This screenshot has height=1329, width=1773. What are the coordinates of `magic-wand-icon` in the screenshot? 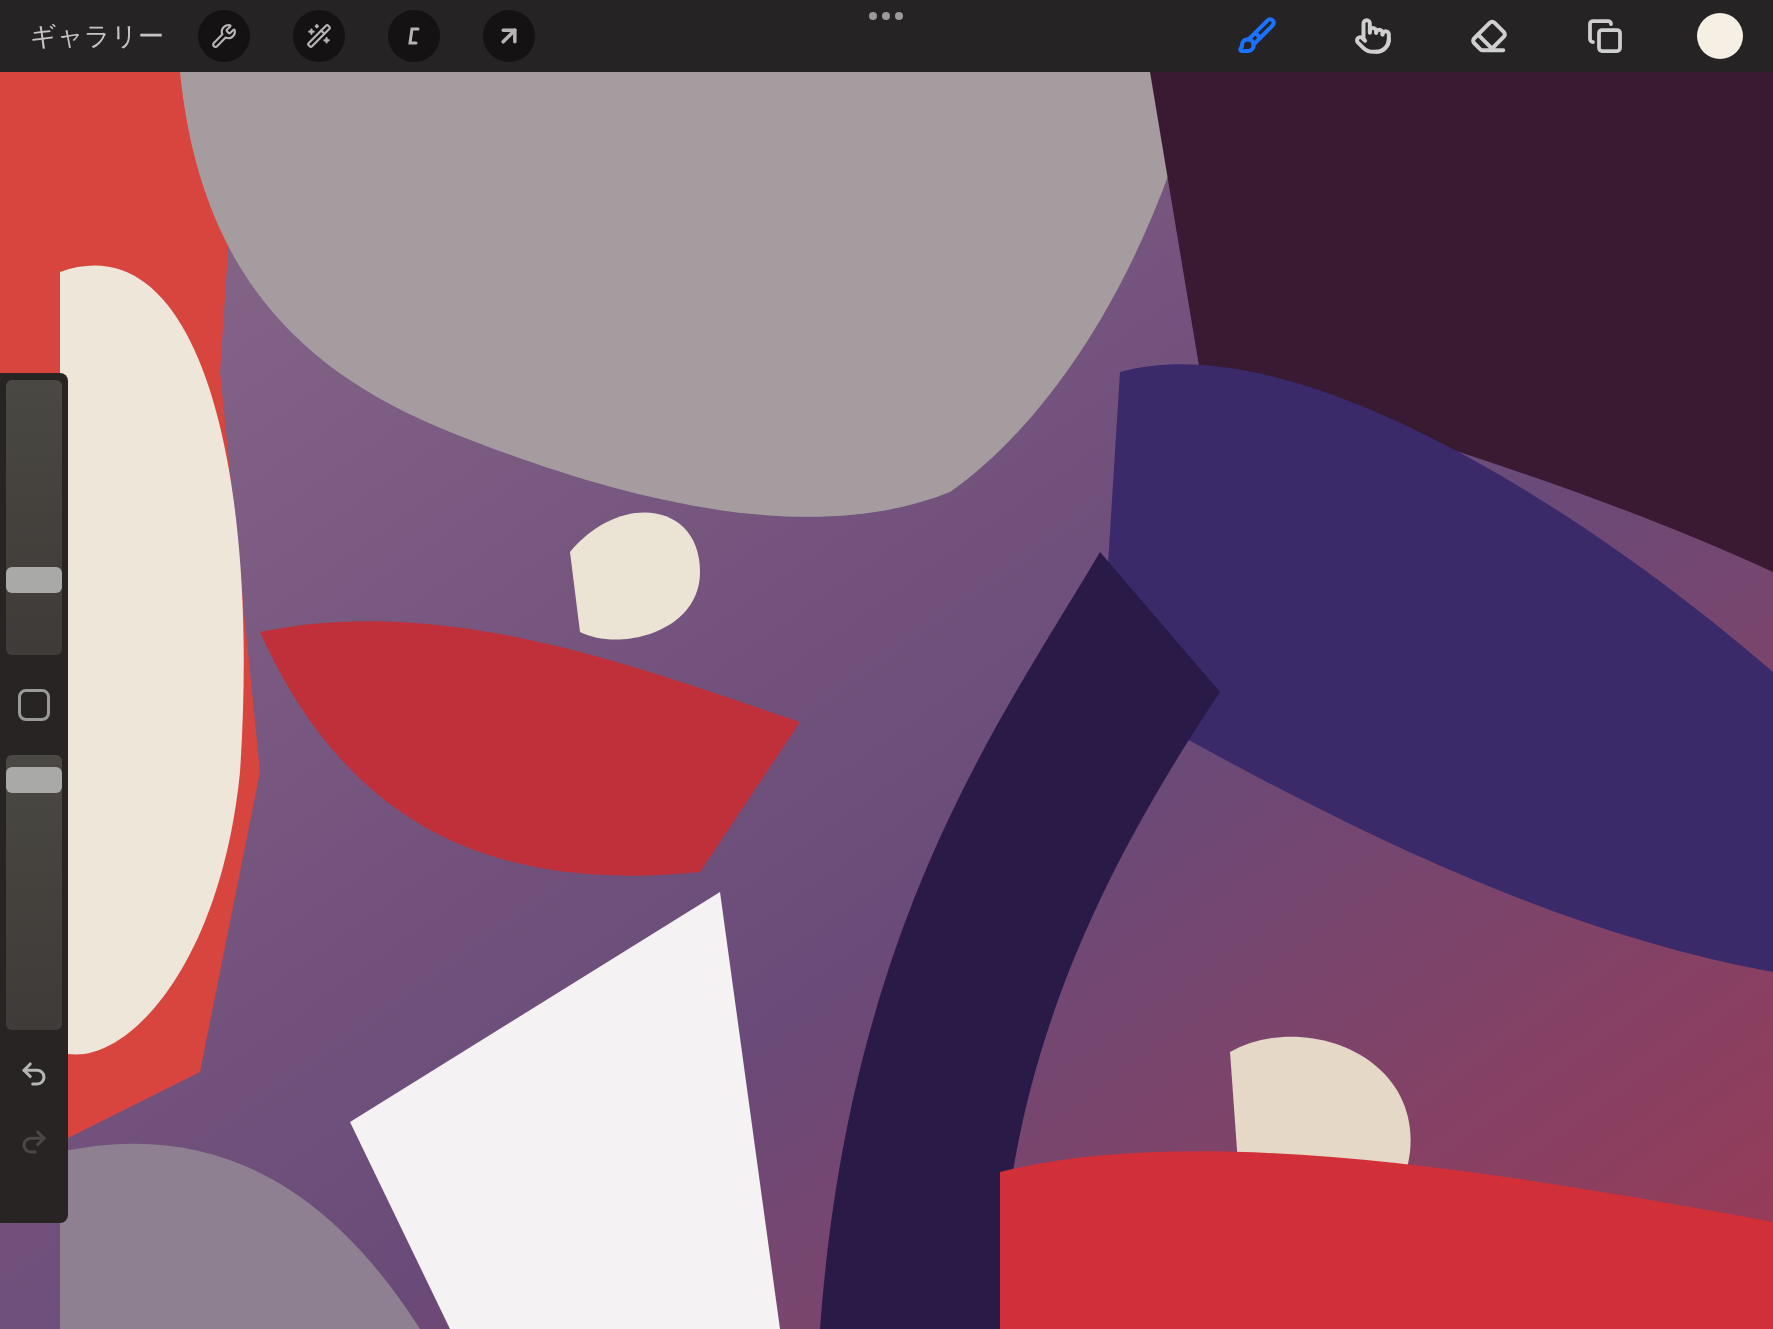 It's located at (319, 36).